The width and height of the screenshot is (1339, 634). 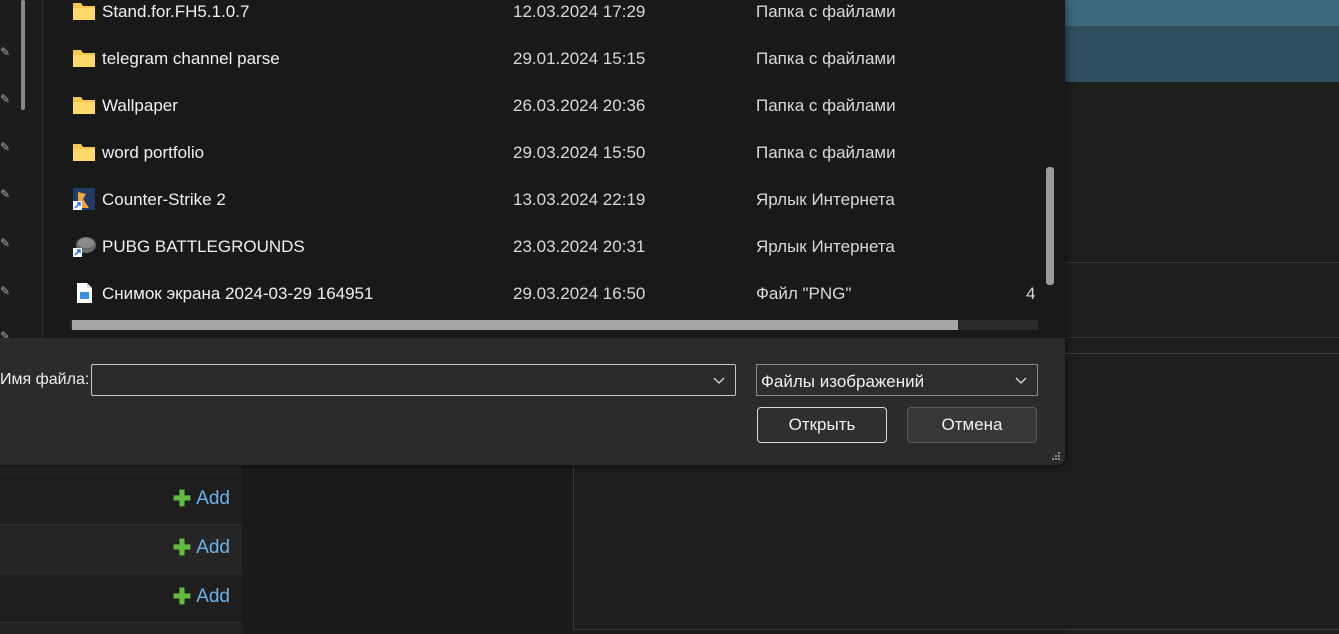 What do you see at coordinates (23, 55) in the screenshot?
I see `nav-scrollbar` at bounding box center [23, 55].